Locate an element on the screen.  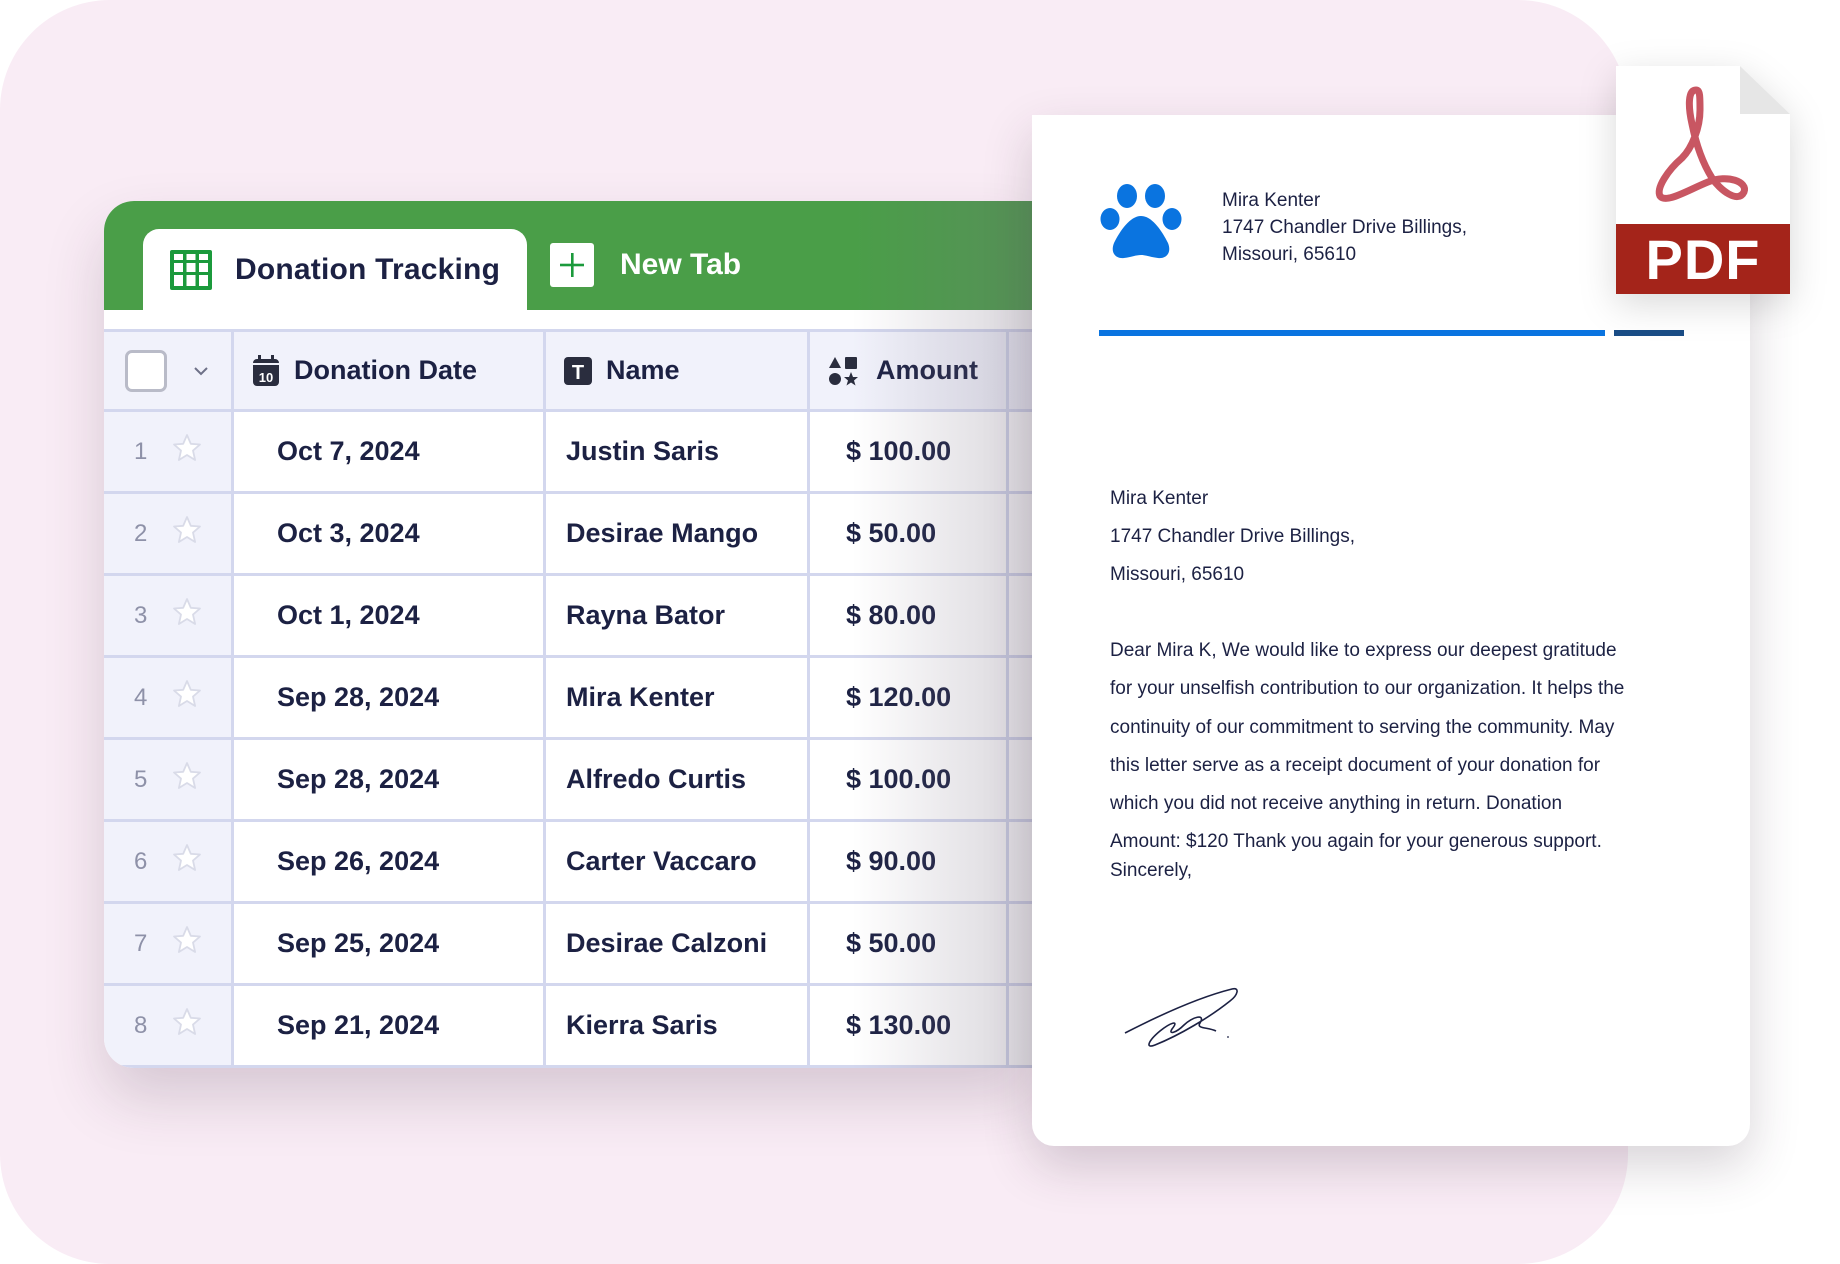
row-header-cell: 7 is located at coordinates (169, 943).